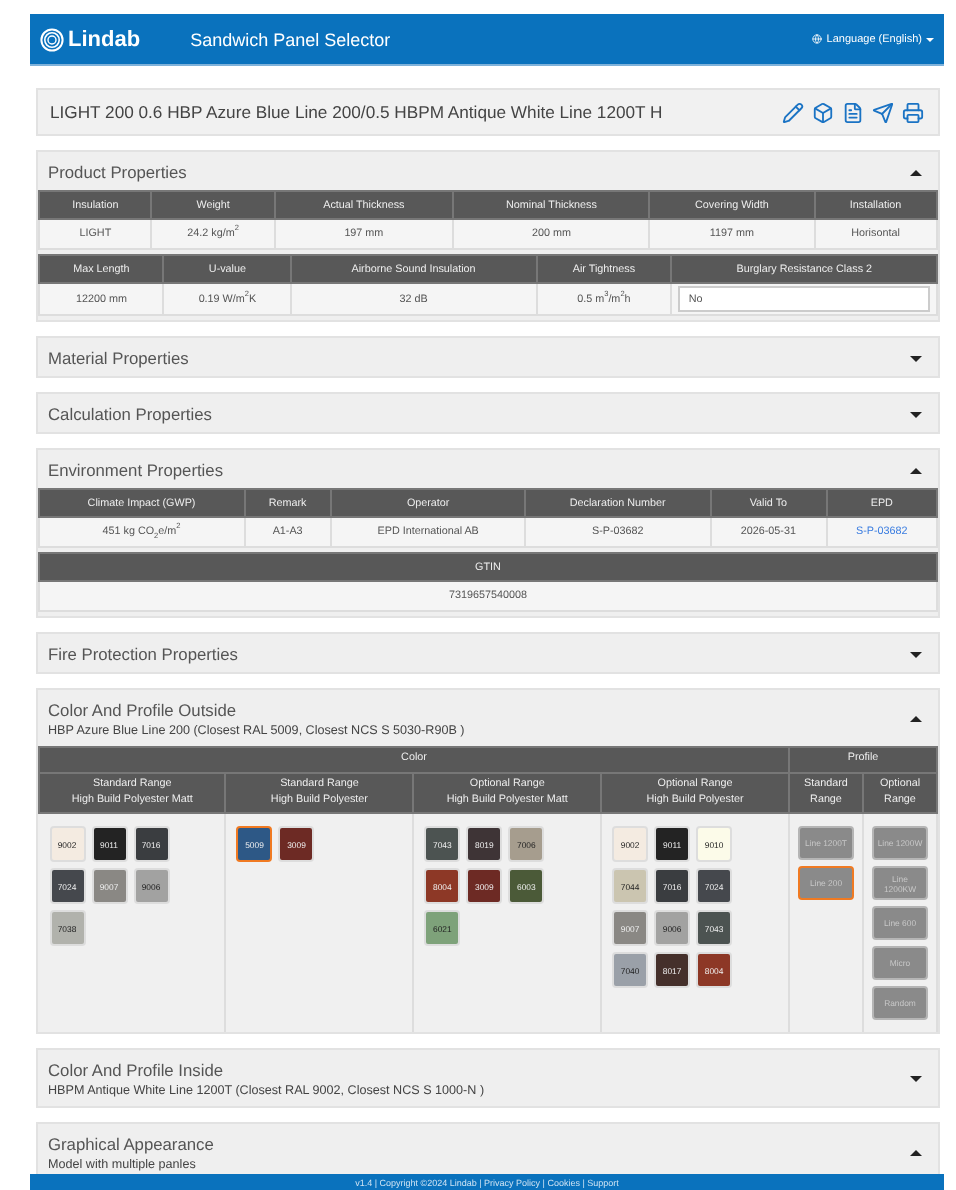  I want to click on globe-icon, so click(817, 39).